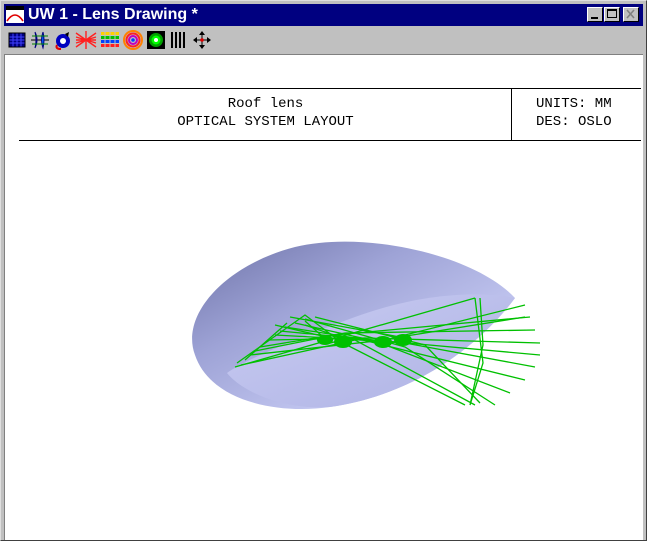 This screenshot has width=647, height=541. I want to click on lens-drawing-app-icon, so click(15, 14).